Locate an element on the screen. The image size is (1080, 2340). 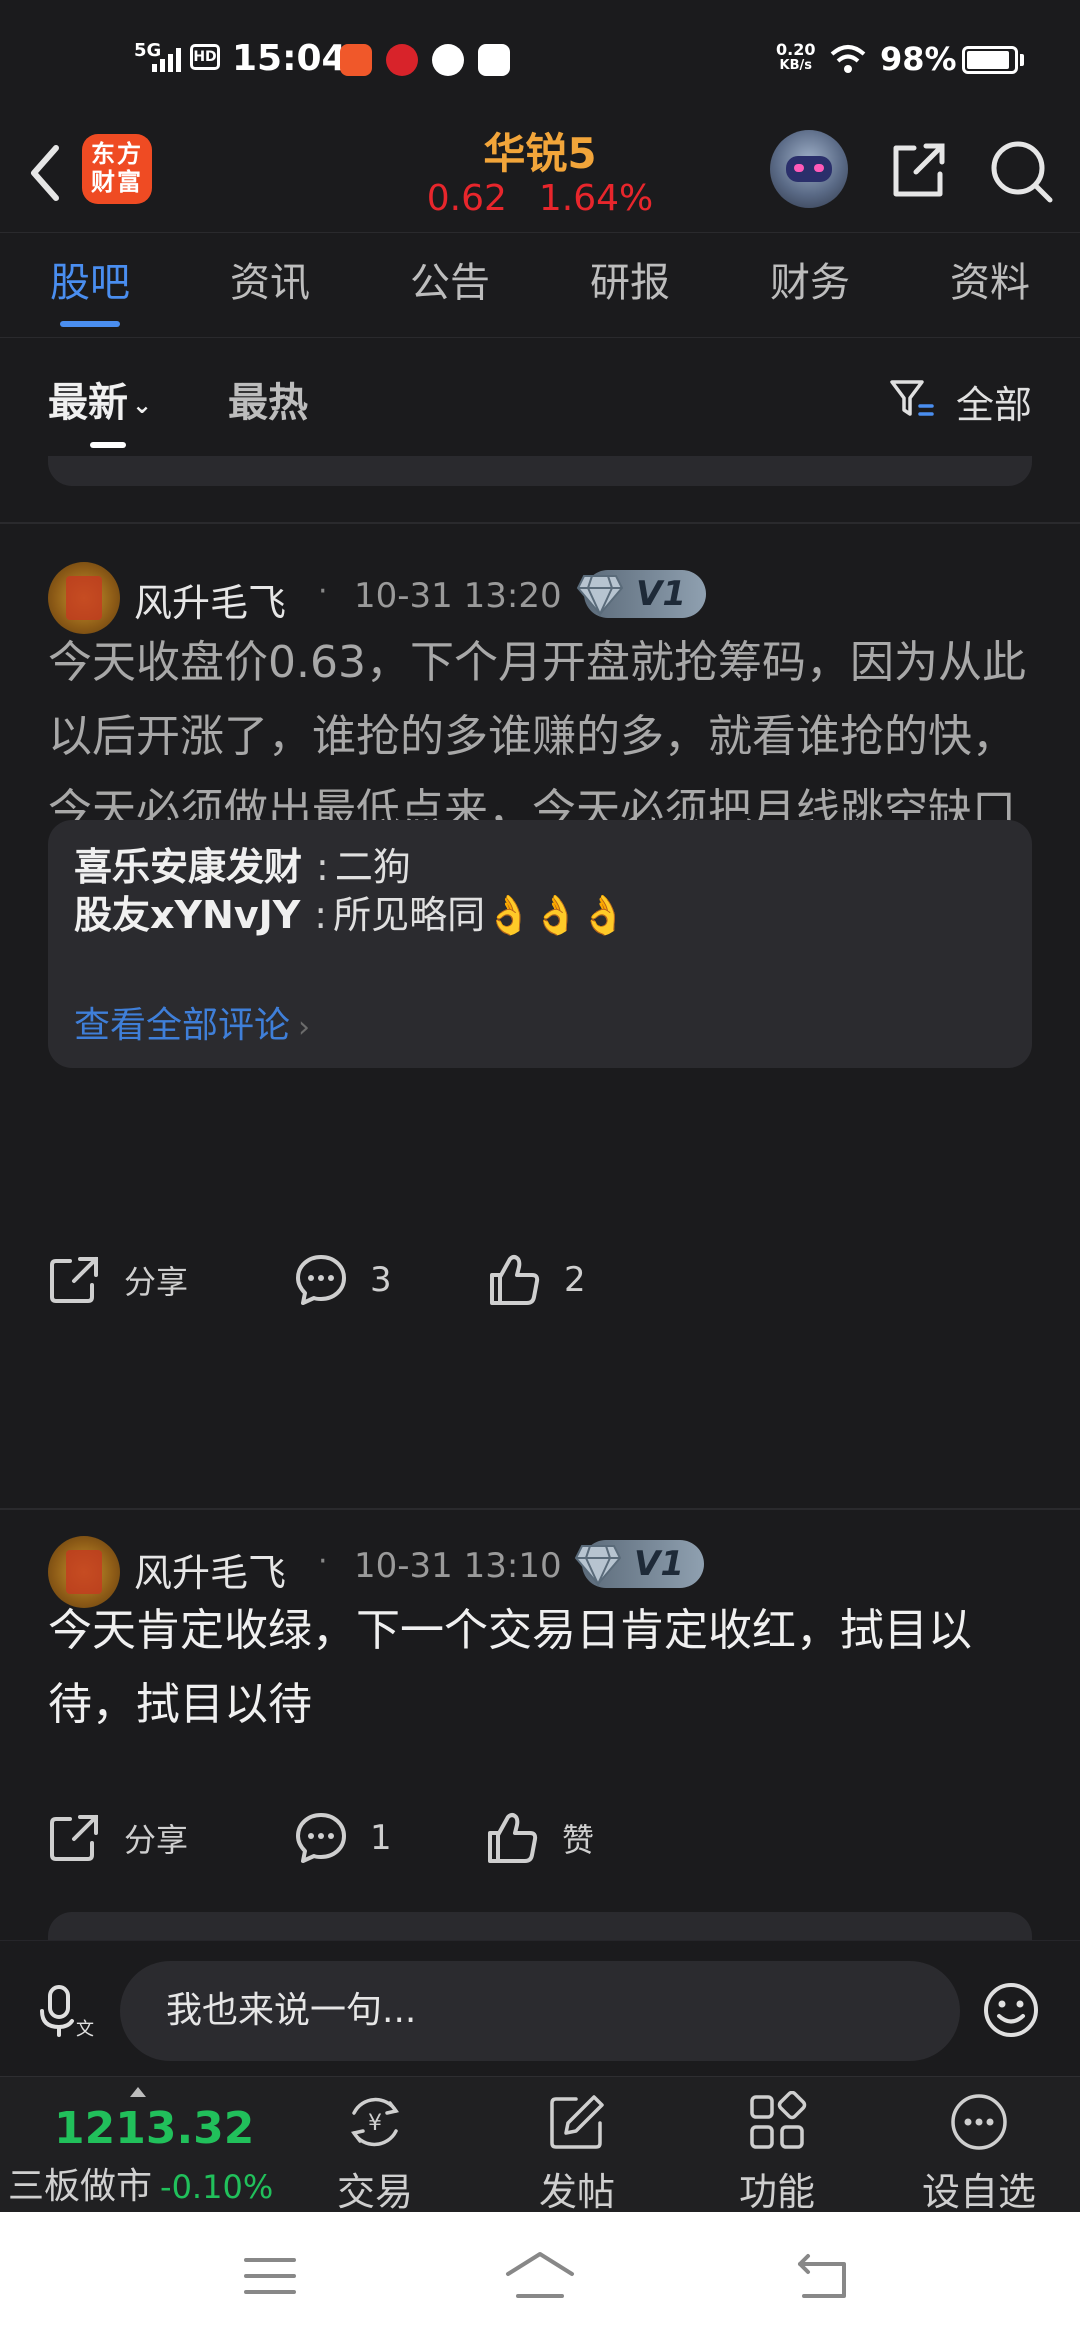
search-icon is located at coordinates (1021, 171).